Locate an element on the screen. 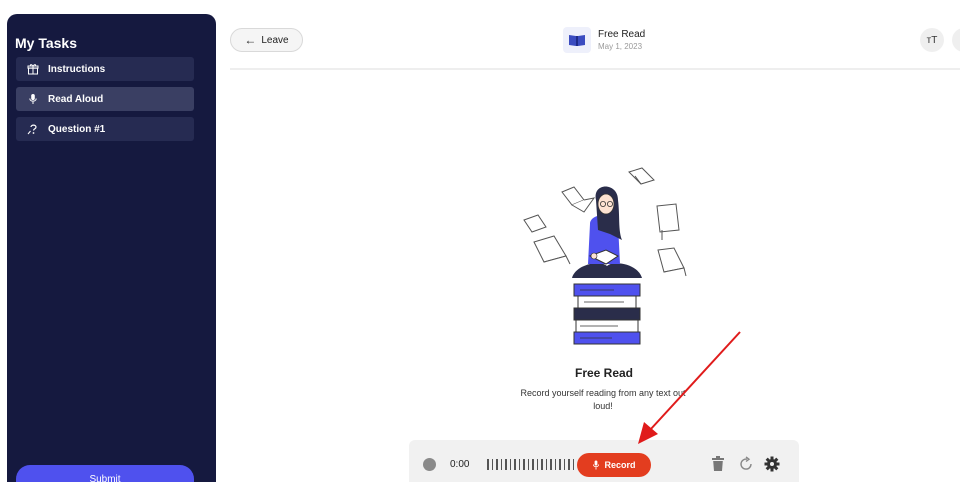  sidebar-title: My Tasks is located at coordinates (46, 43).